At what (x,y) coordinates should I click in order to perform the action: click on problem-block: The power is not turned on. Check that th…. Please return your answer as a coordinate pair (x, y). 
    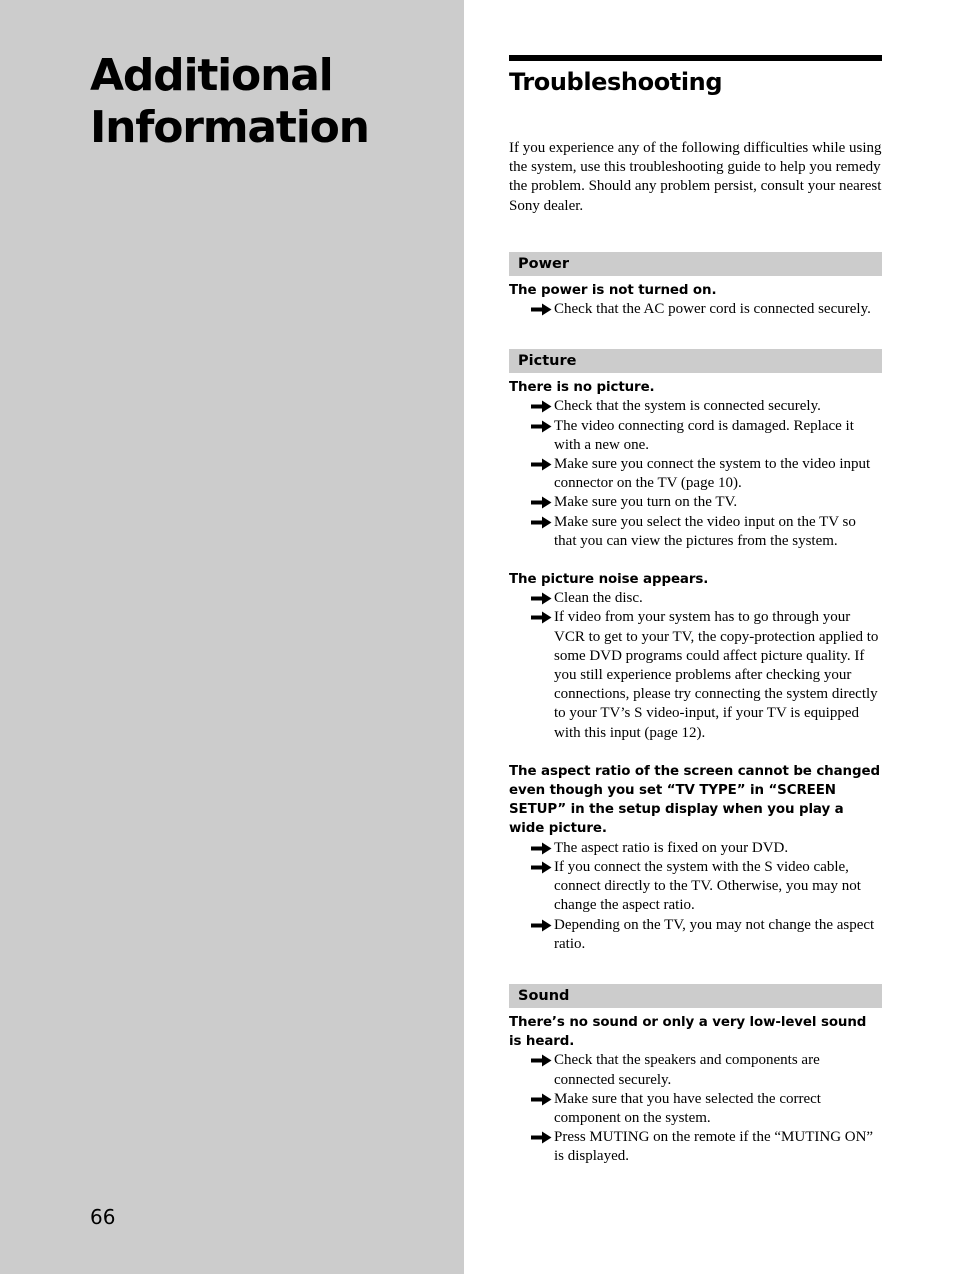
    Looking at the image, I should click on (695, 300).